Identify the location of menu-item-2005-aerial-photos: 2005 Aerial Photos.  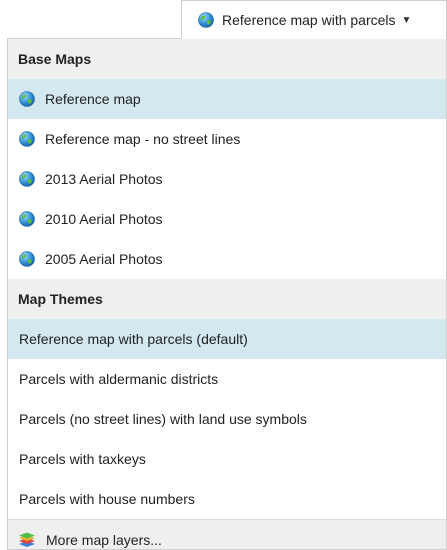
(227, 259).